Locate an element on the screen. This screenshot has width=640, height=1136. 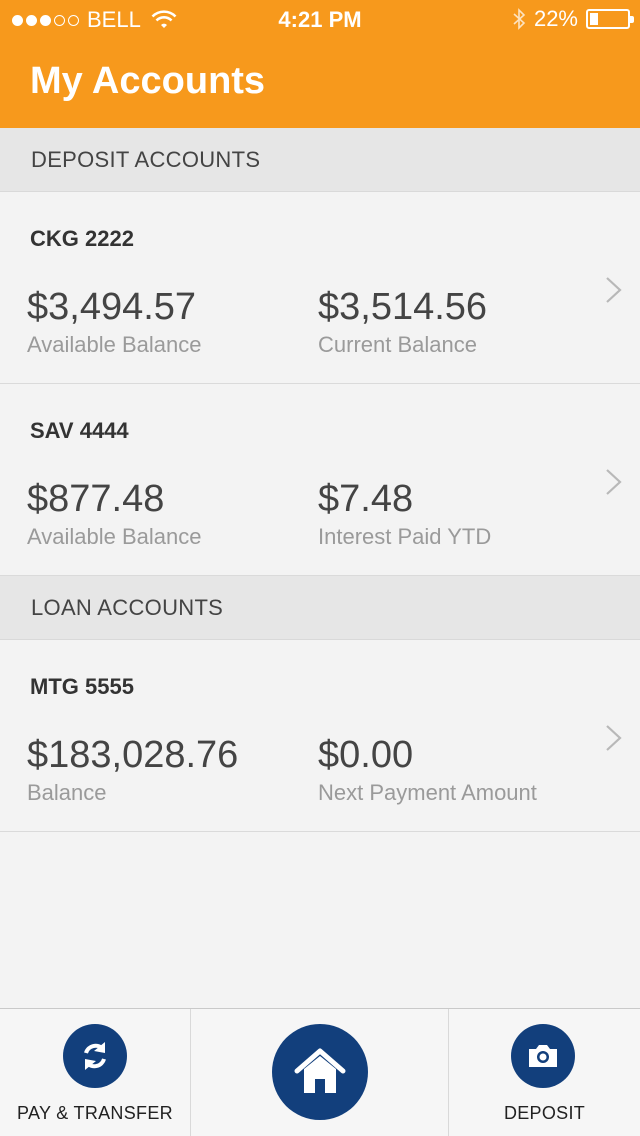
tab-deposit-label: DEPOSIT is located at coordinates (544, 1113).